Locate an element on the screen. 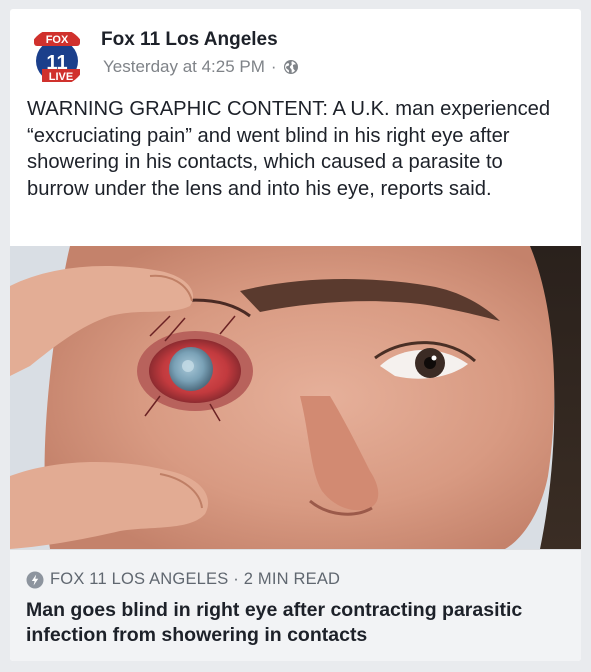 The image size is (591, 672). page-avatar: FOX 11 LA LIVE is located at coordinates (57, 57).